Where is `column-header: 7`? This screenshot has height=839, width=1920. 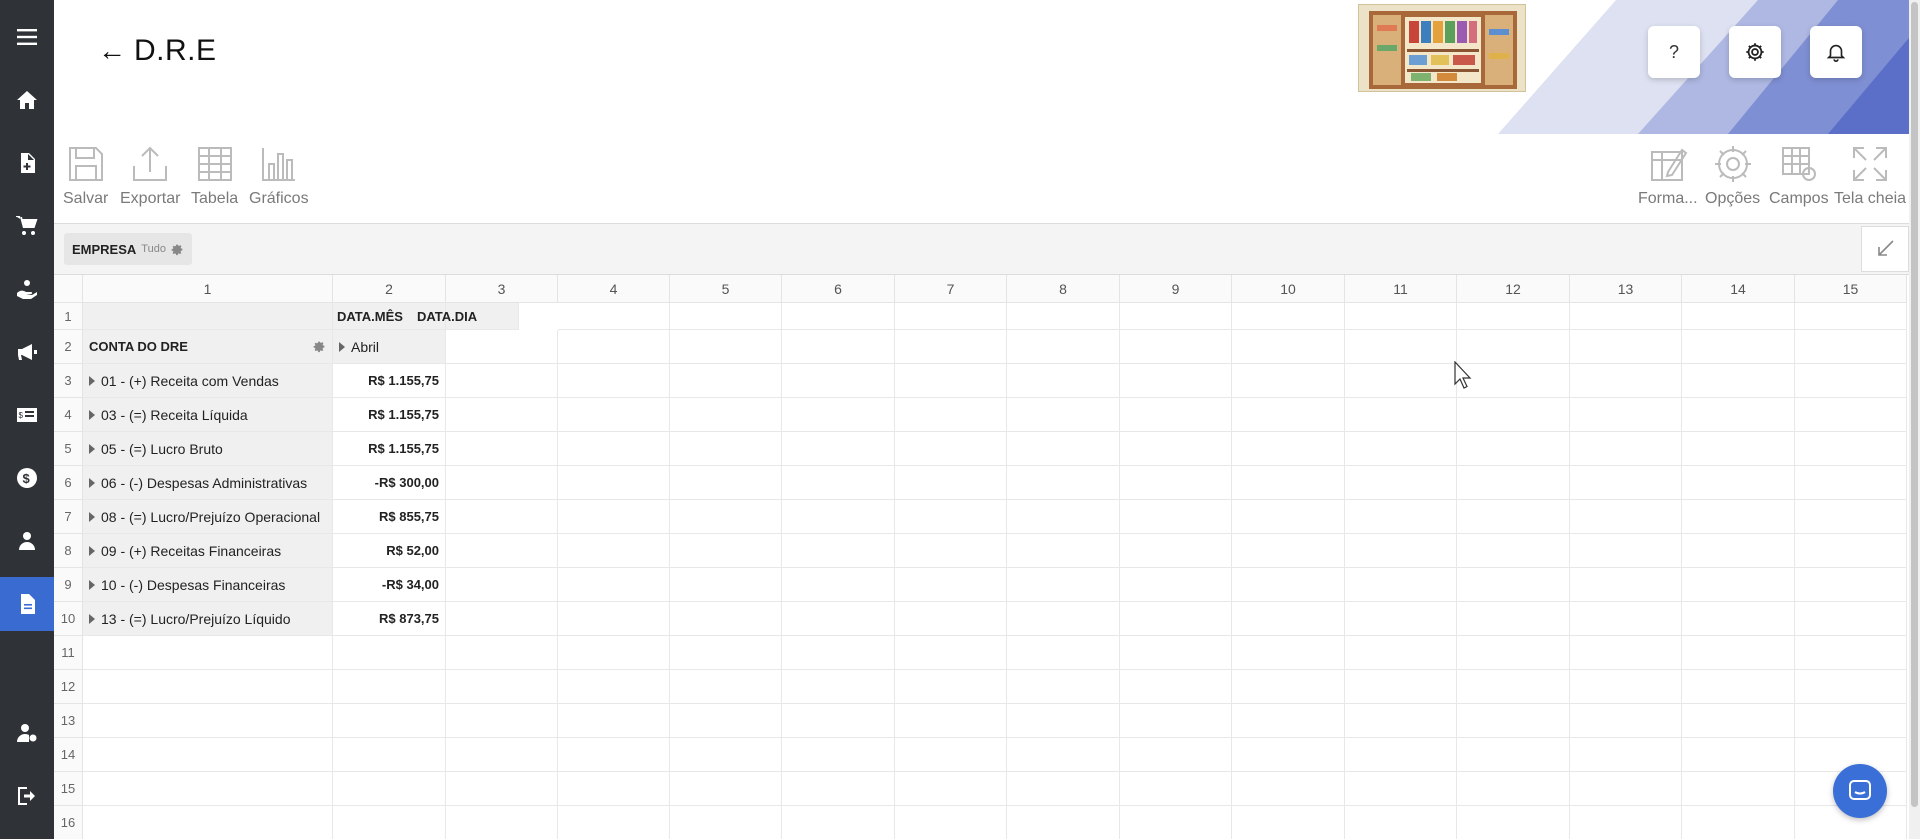 column-header: 7 is located at coordinates (951, 289).